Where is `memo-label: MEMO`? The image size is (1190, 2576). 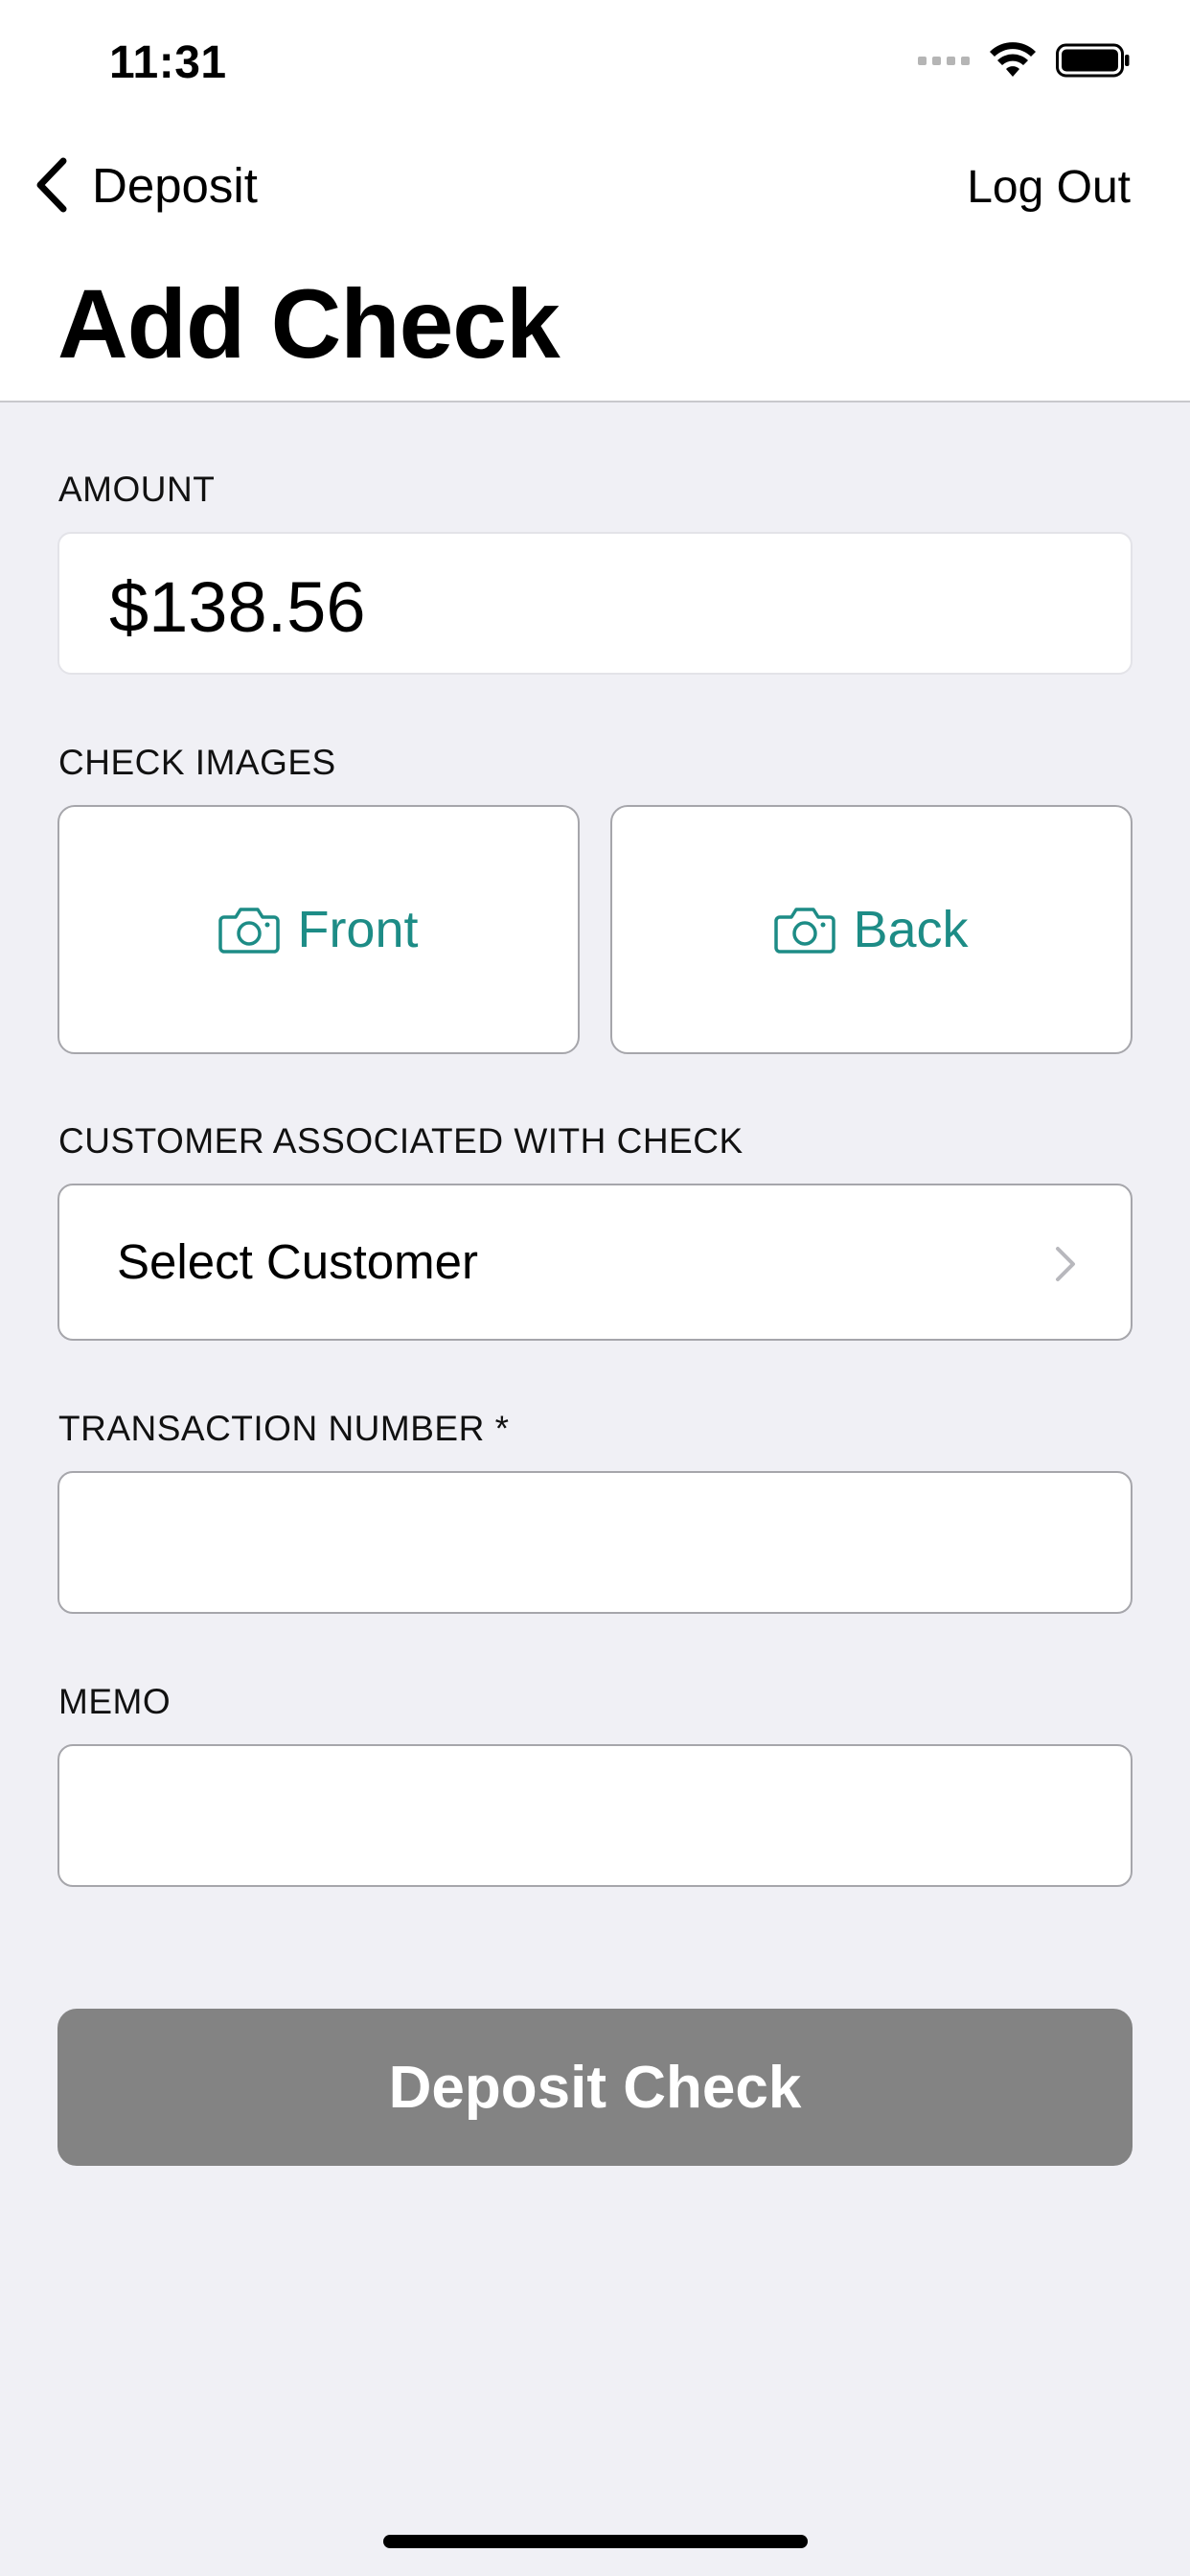 memo-label: MEMO is located at coordinates (115, 1701).